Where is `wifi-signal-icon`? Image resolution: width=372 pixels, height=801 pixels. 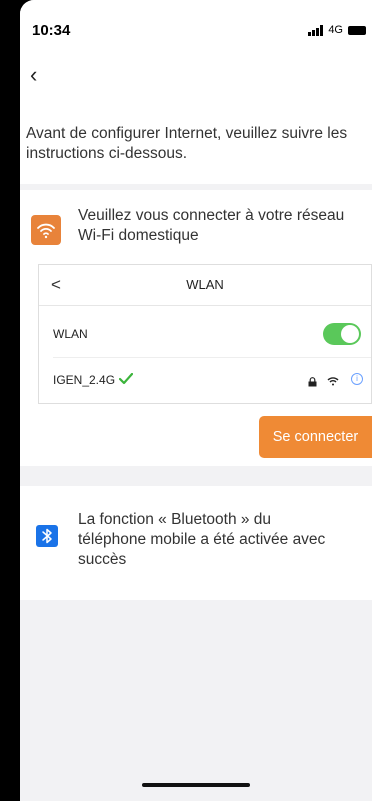
wifi-signal-icon is located at coordinates (333, 382).